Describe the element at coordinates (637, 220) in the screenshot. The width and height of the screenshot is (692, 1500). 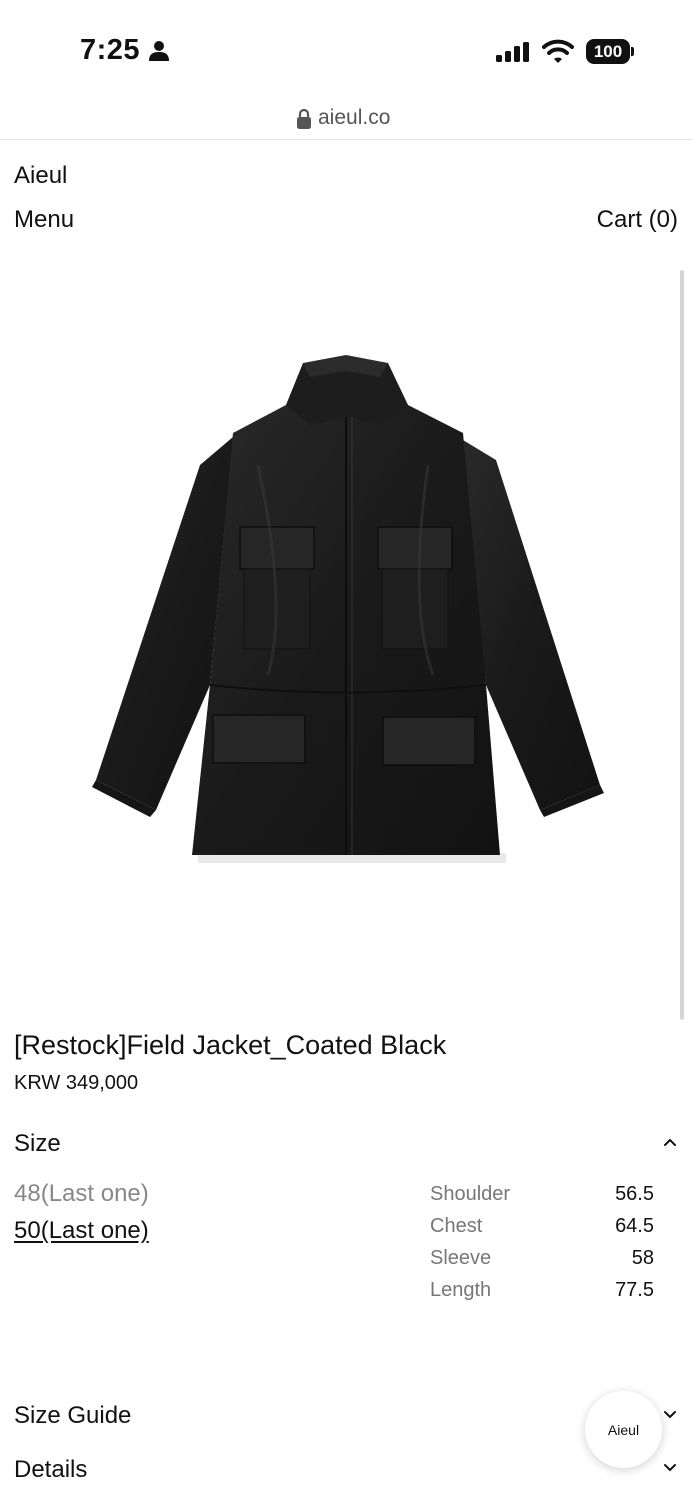
I see `cart-button: Cart (0)` at that location.